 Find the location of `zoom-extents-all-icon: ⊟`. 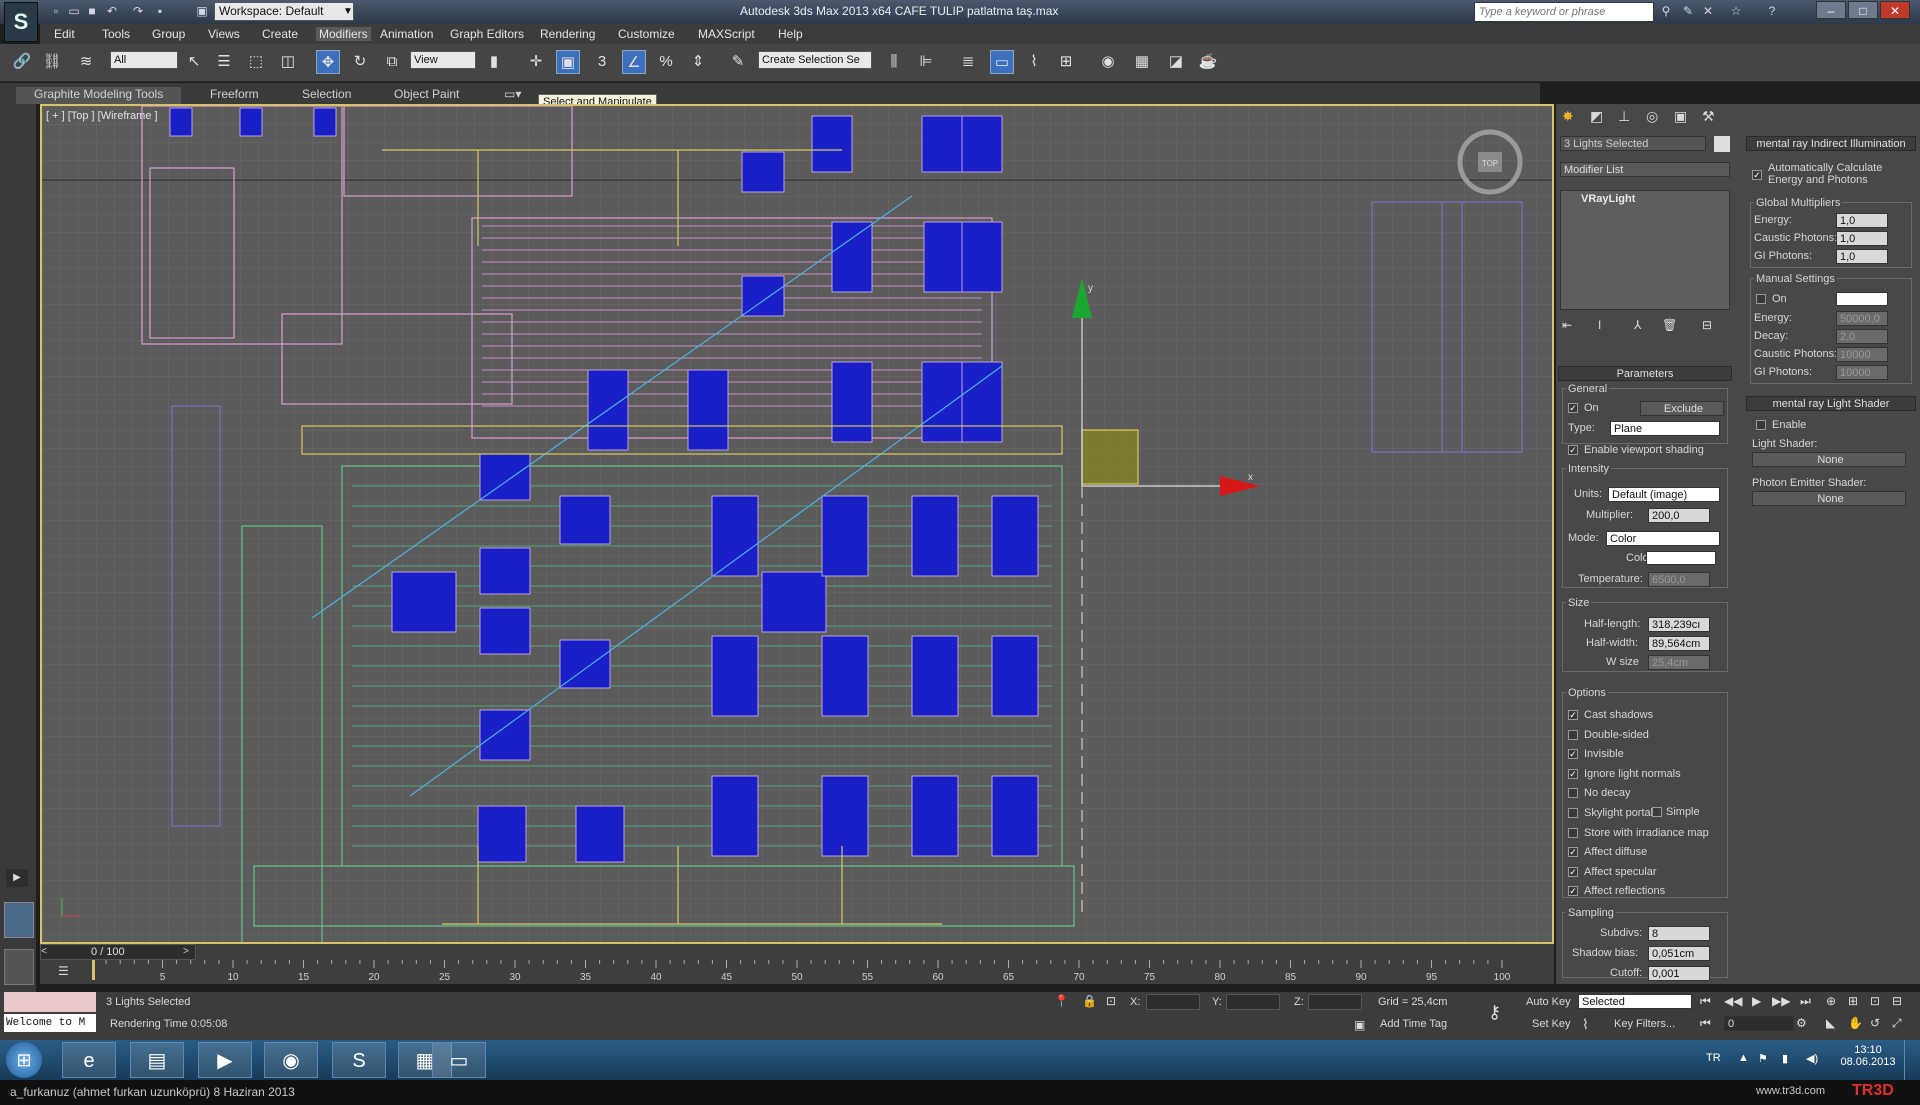

zoom-extents-all-icon: ⊟ is located at coordinates (1897, 1001).